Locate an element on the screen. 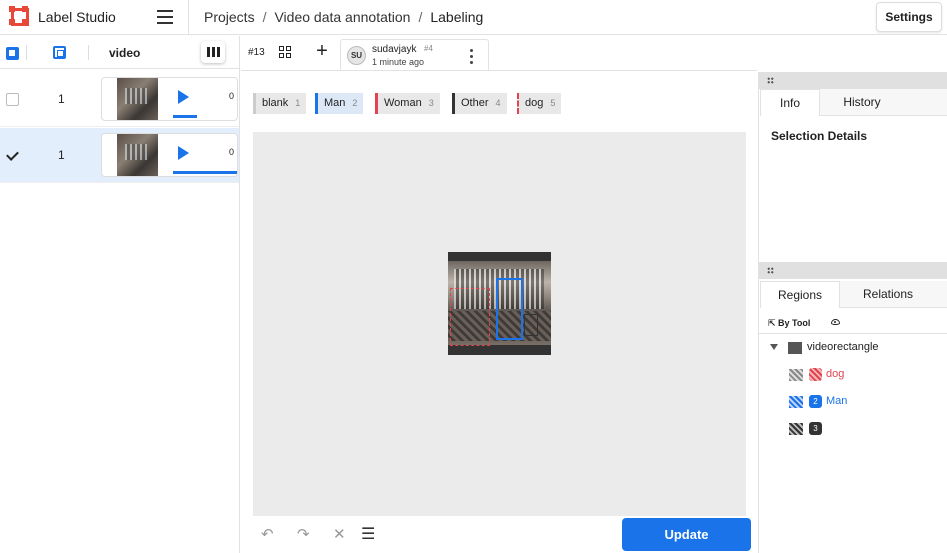 This screenshot has height=553, width=947. grid-view-icon is located at coordinates (285, 52).